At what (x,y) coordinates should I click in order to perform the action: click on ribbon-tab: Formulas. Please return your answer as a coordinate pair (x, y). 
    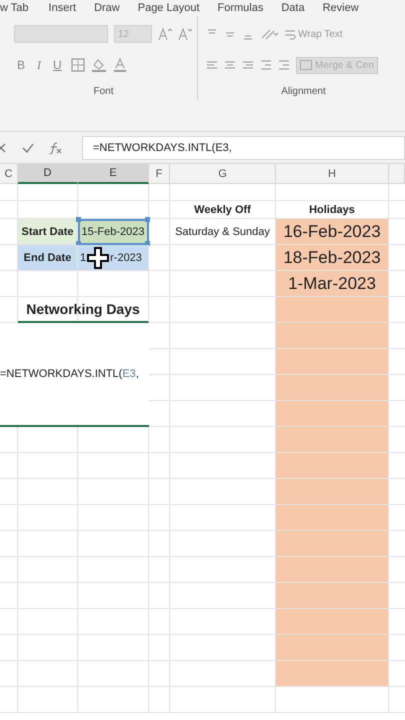
    Looking at the image, I should click on (241, 8).